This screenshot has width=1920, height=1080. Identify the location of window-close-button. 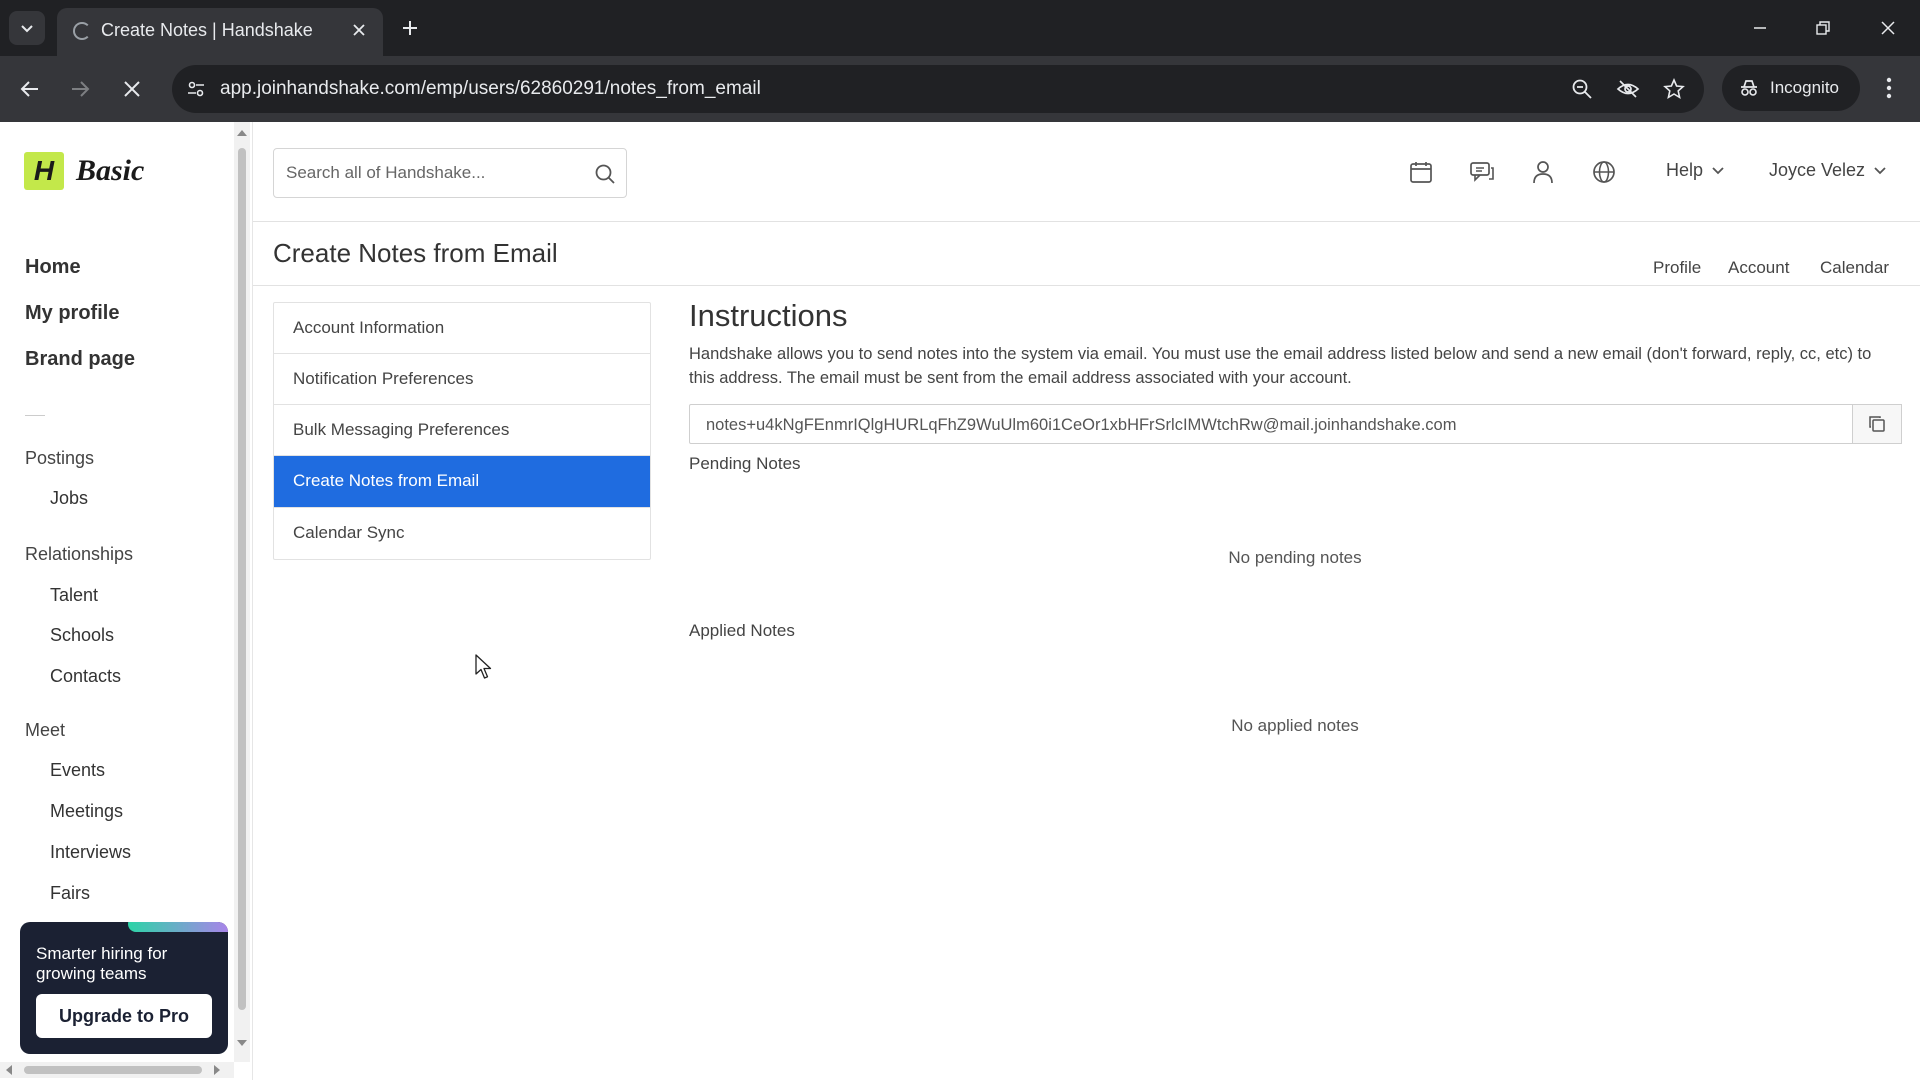
(1888, 28).